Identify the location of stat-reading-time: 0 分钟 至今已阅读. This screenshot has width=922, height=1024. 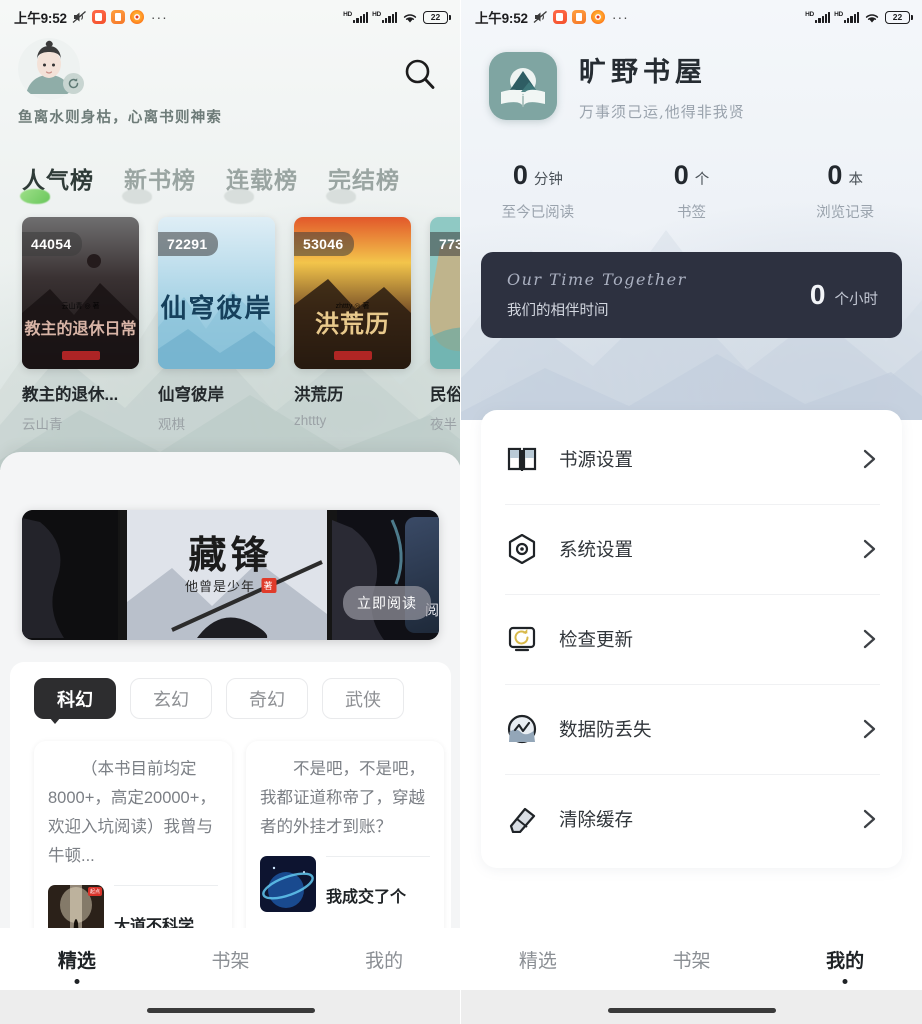
(538, 191).